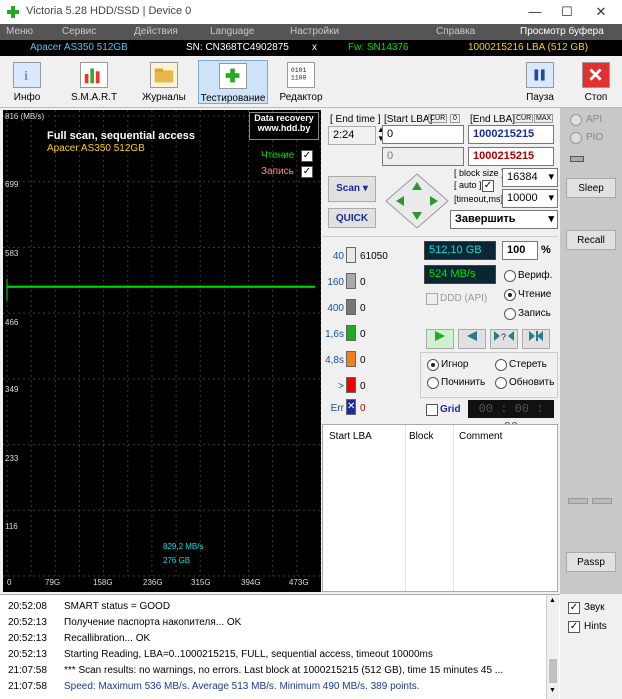 The width and height of the screenshot is (622, 699). Describe the element at coordinates (455, 31) in the screenshot. I see `menu-item-help: Справка` at that location.